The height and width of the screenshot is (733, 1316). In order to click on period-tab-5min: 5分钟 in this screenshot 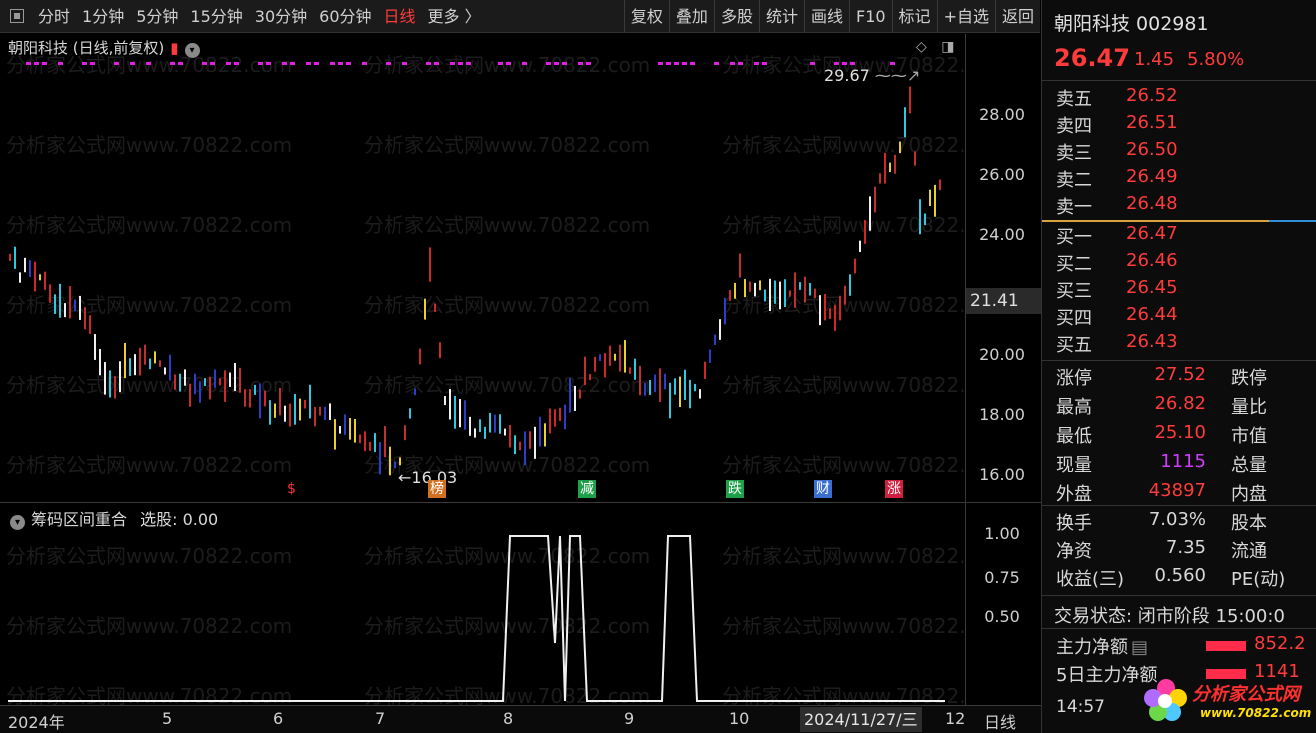, I will do `click(157, 16)`.